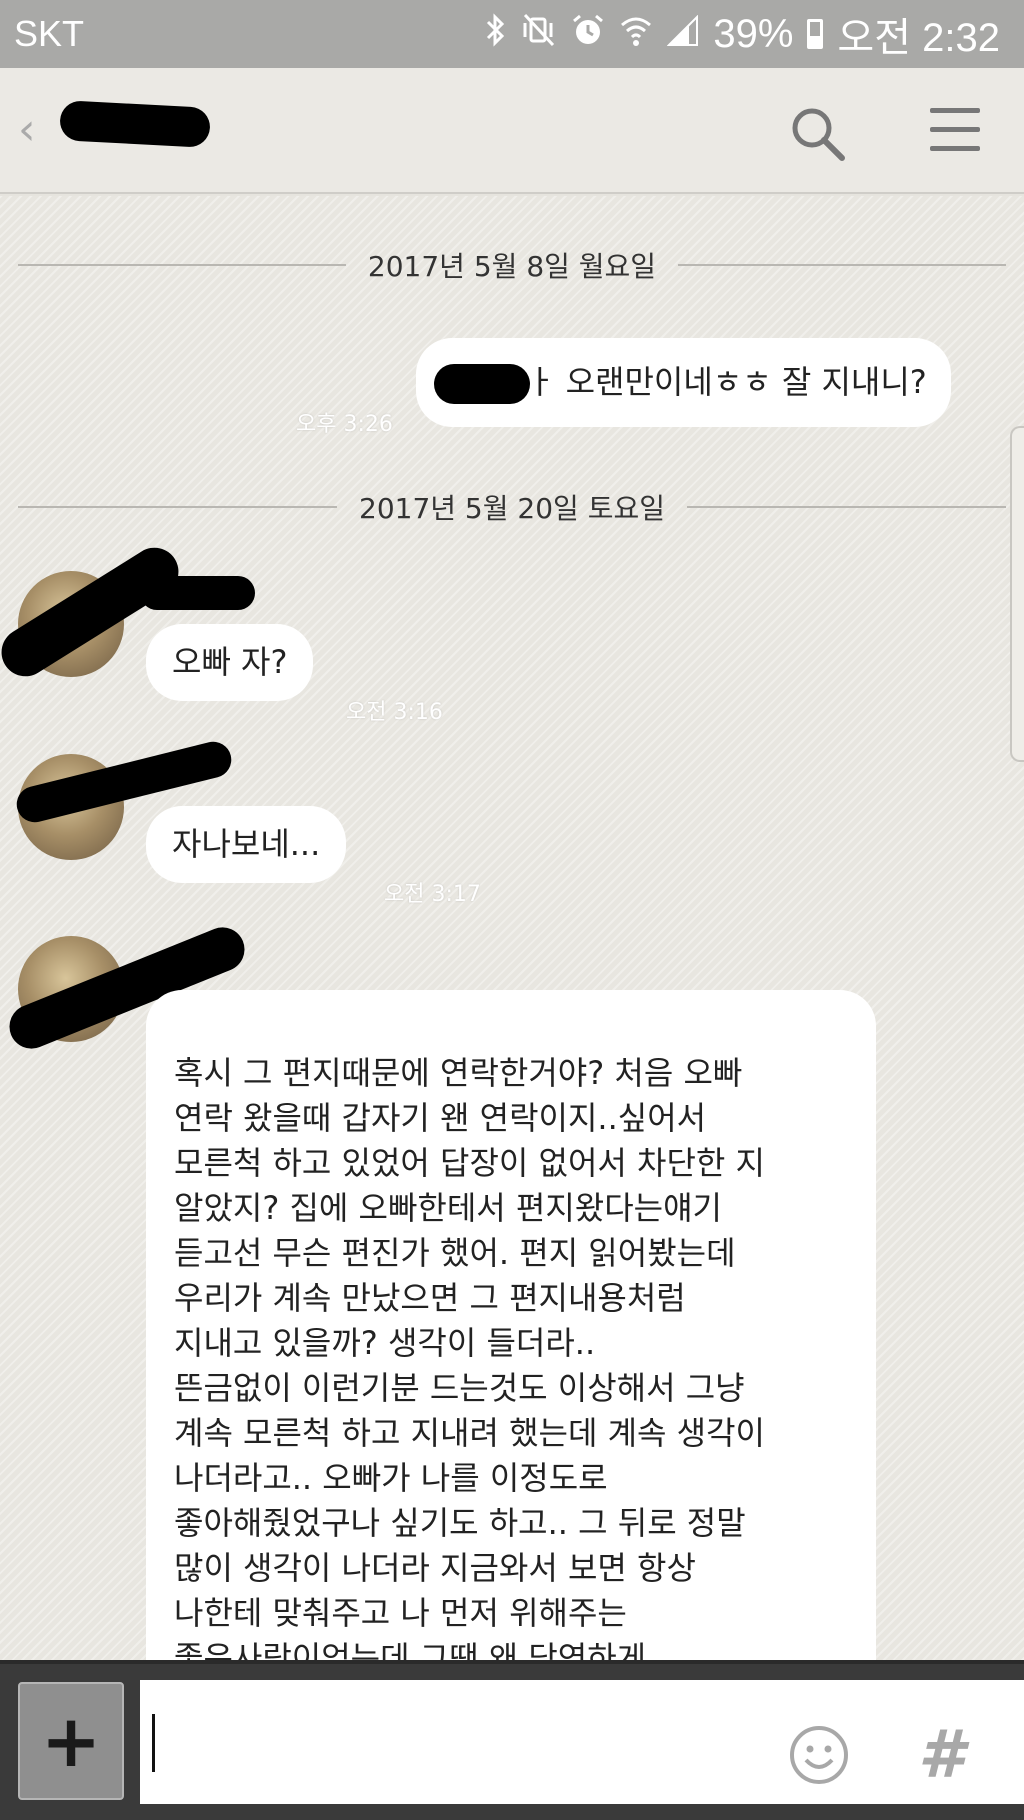 The image size is (1024, 1820). Describe the element at coordinates (153, 1743) in the screenshot. I see `text-cursor` at that location.